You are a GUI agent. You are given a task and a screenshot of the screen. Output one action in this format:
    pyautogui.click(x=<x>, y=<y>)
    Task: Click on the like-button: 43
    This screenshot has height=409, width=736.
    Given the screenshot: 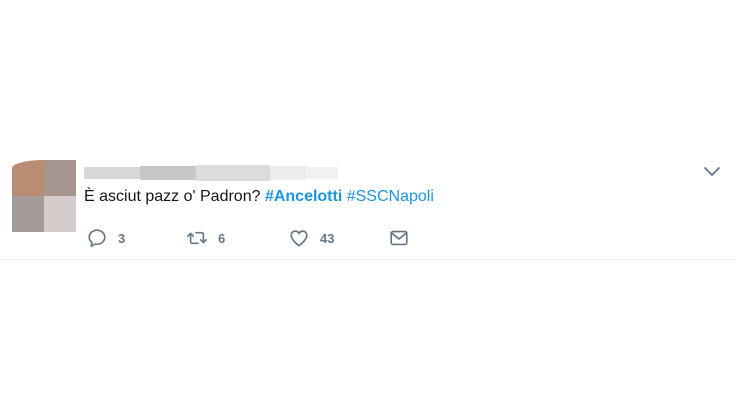 What is the action you would take?
    pyautogui.click(x=311, y=238)
    